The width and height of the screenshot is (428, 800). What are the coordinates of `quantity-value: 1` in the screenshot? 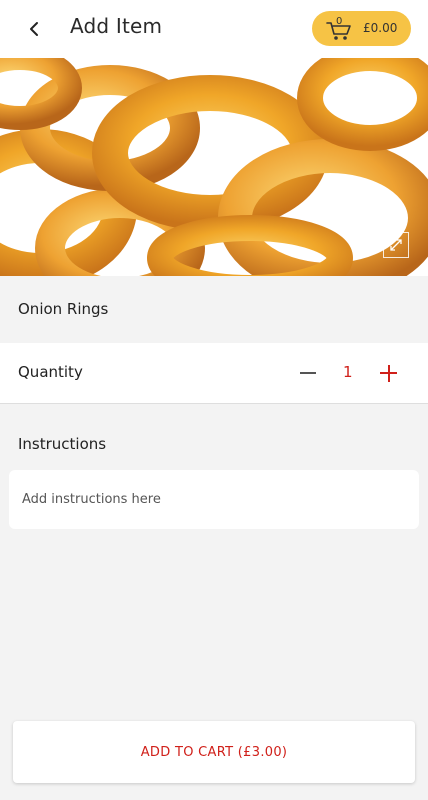 It's located at (348, 372).